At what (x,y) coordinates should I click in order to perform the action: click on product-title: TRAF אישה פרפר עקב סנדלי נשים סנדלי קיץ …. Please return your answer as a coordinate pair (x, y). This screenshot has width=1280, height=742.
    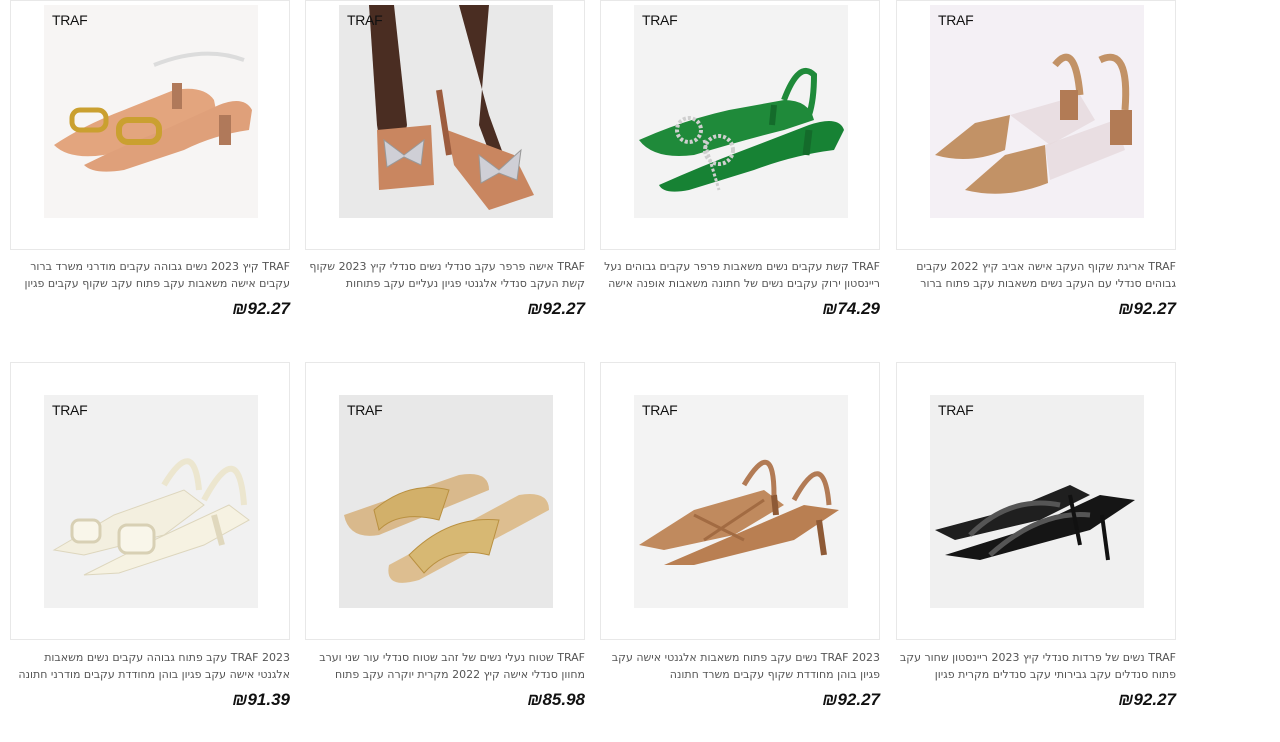
    Looking at the image, I should click on (445, 275).